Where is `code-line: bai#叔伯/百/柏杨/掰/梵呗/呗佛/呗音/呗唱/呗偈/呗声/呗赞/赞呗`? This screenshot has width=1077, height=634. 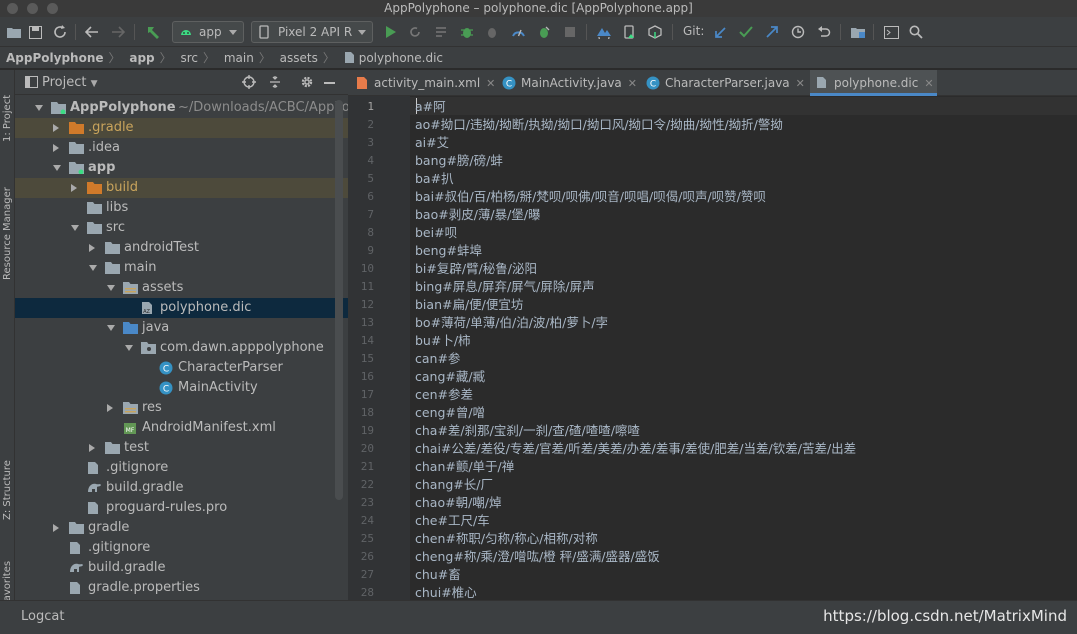
code-line: bai#叔伯/百/柏杨/掰/梵呗/呗佛/呗音/呗唱/呗偈/呗声/呗赞/赞呗 is located at coordinates (590, 197).